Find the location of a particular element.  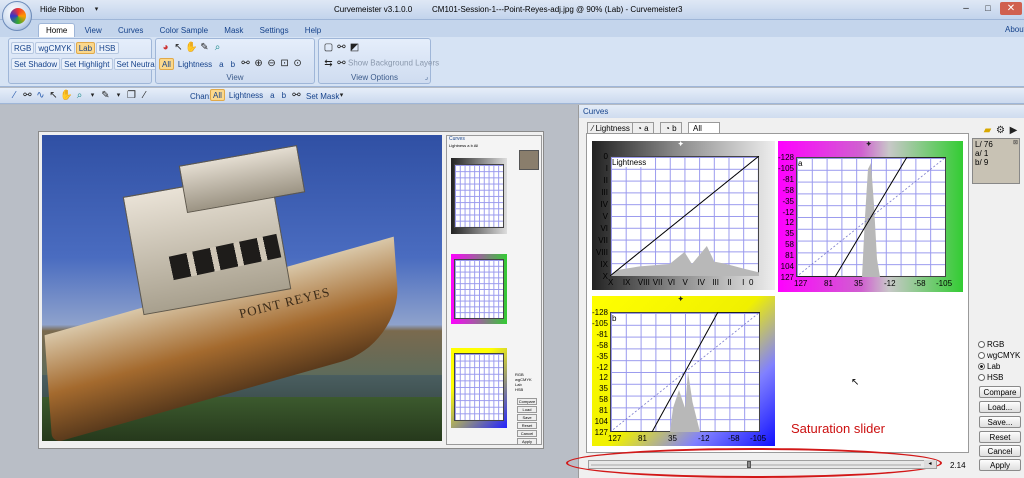

lightness-y-tick: III is located at coordinates (604, 192).